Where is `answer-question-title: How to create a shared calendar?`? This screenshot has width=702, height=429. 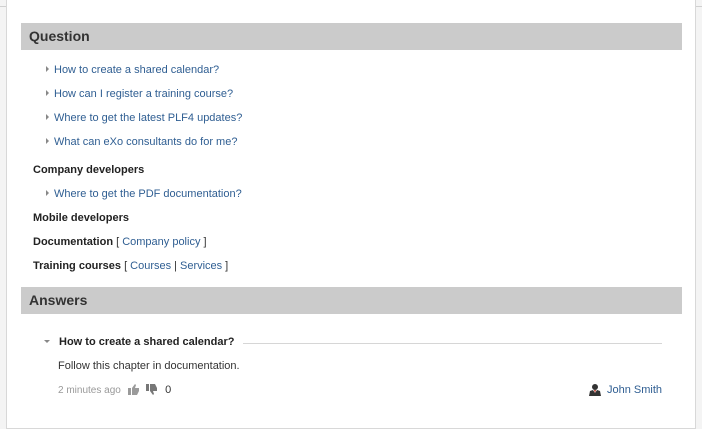 answer-question-title: How to create a shared calendar? is located at coordinates (139, 342).